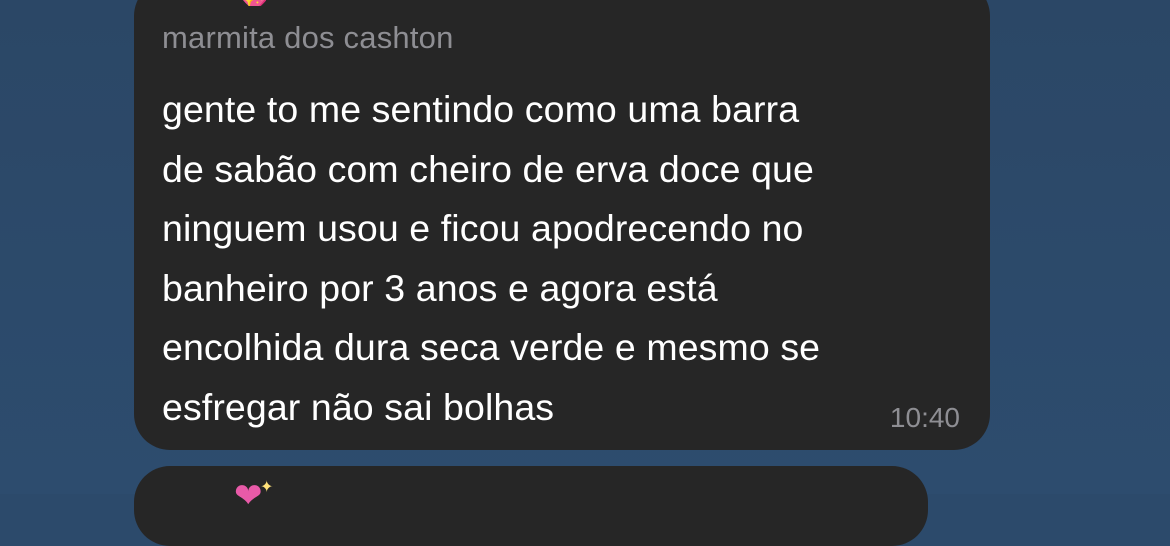  I want to click on message-timestamp: 10:40, so click(924, 417).